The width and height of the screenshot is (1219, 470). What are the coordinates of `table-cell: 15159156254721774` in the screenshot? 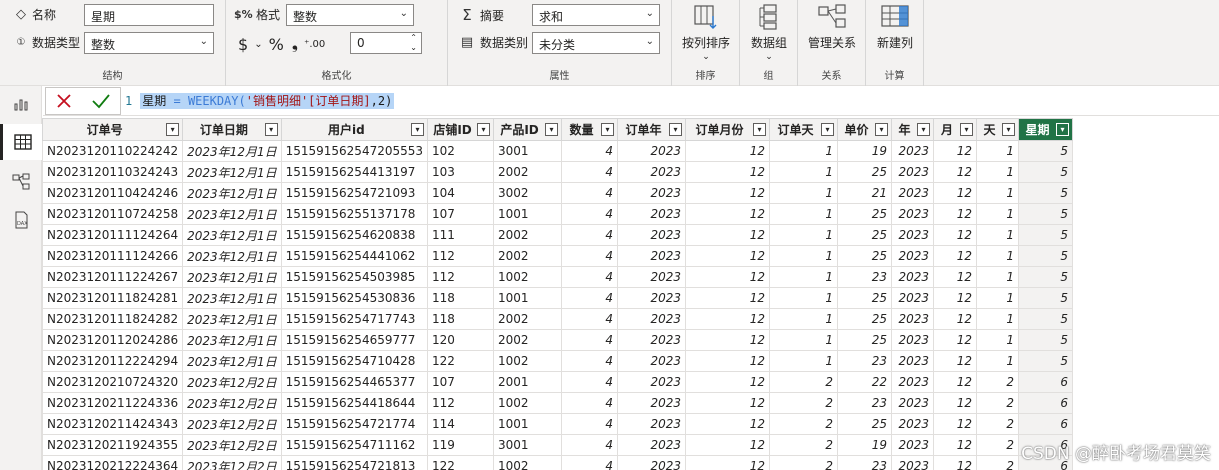 It's located at (354, 424).